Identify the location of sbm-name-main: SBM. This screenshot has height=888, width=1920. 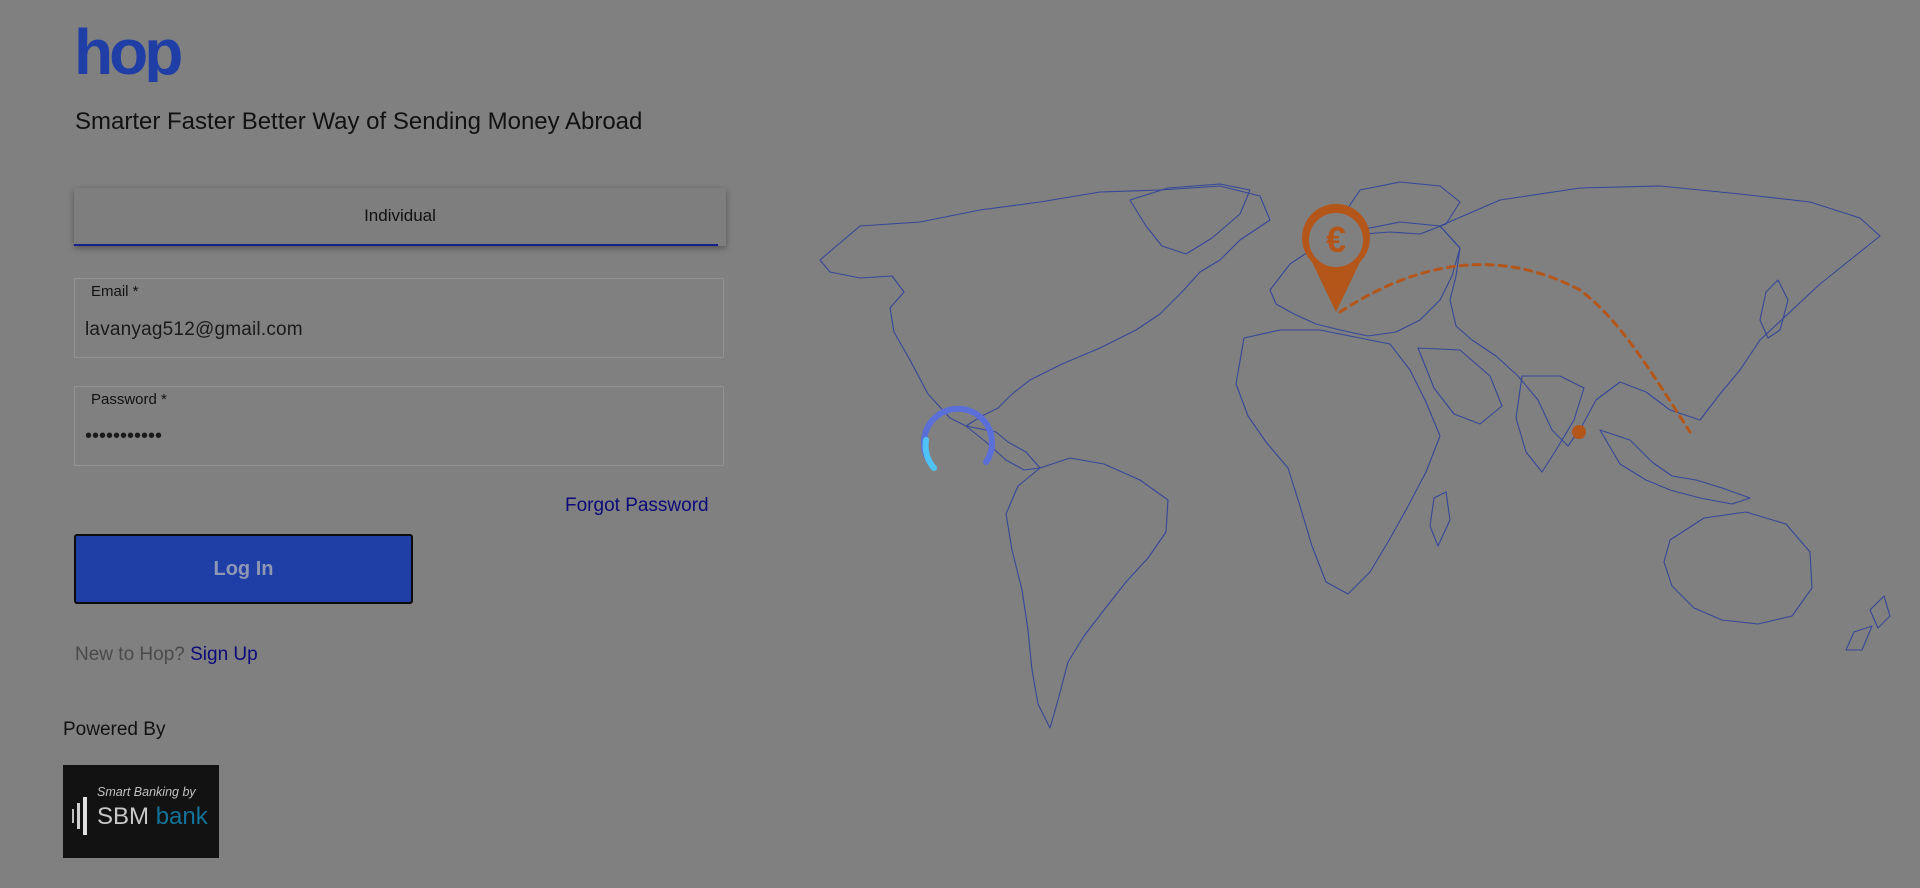
(123, 816).